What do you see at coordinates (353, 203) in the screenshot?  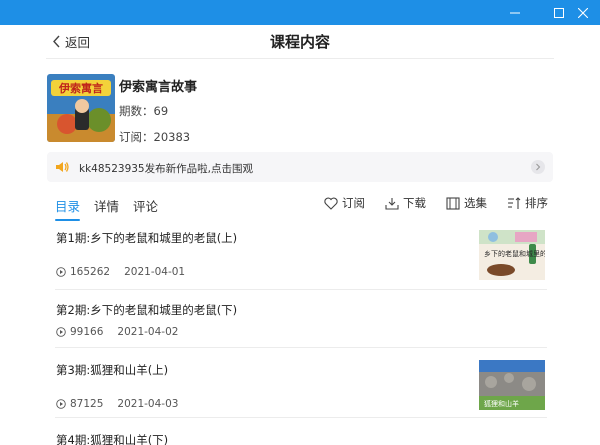 I see `subscribe-label: 订阅` at bounding box center [353, 203].